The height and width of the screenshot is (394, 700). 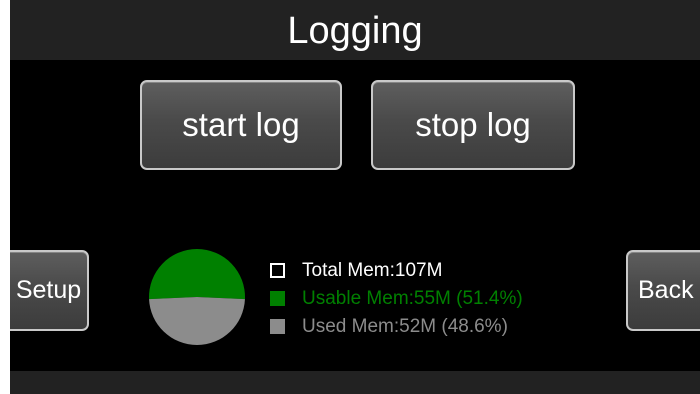 I want to click on setup-button: Setup, so click(x=49, y=290).